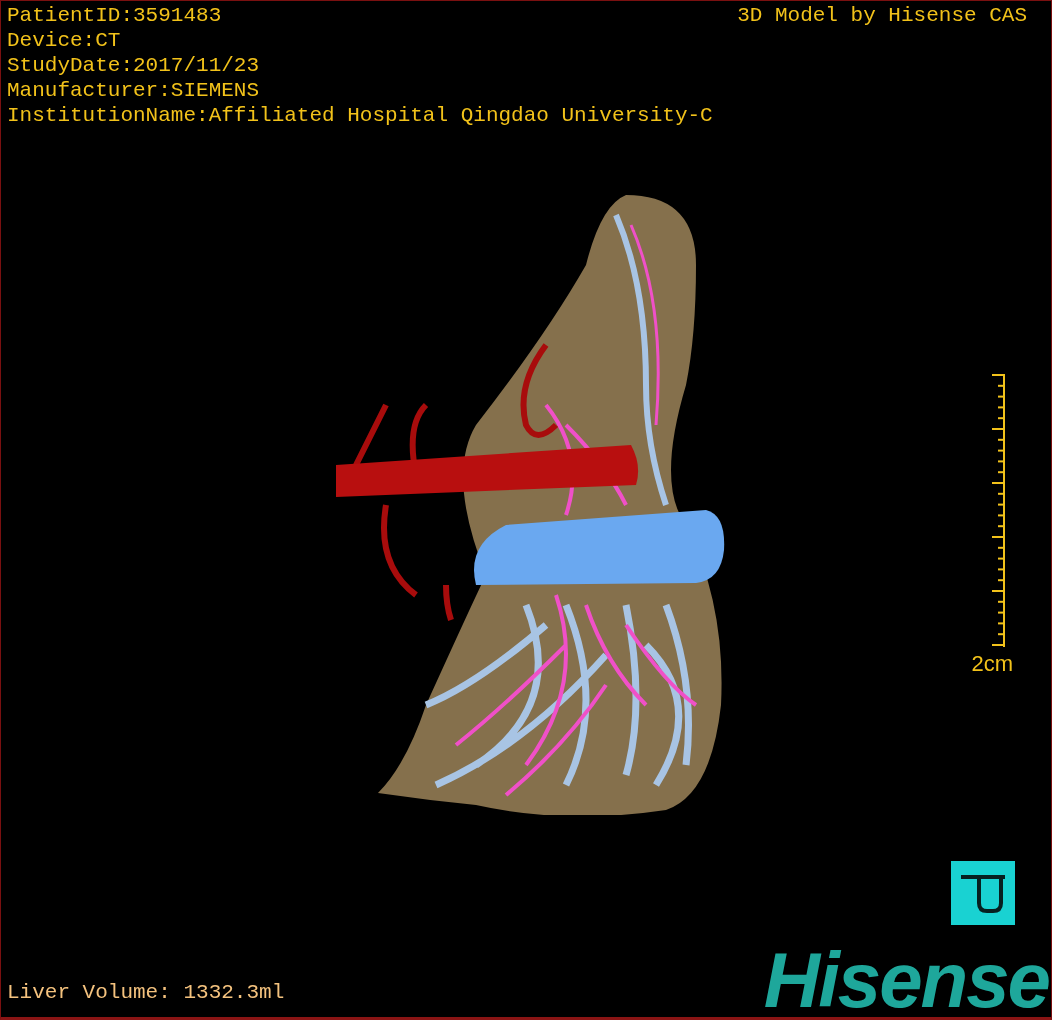 The width and height of the screenshot is (1052, 1020). I want to click on study-info-text: InstitutionName:Affiliated Hospital Qingdao University-C, so click(360, 115).